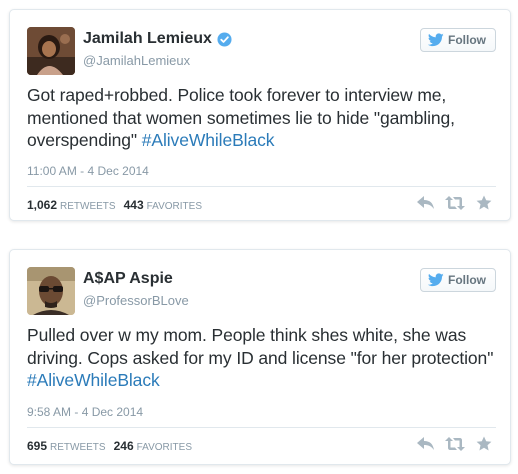 The width and height of the screenshot is (518, 474). I want to click on retweet-count: 1,062, so click(42, 205).